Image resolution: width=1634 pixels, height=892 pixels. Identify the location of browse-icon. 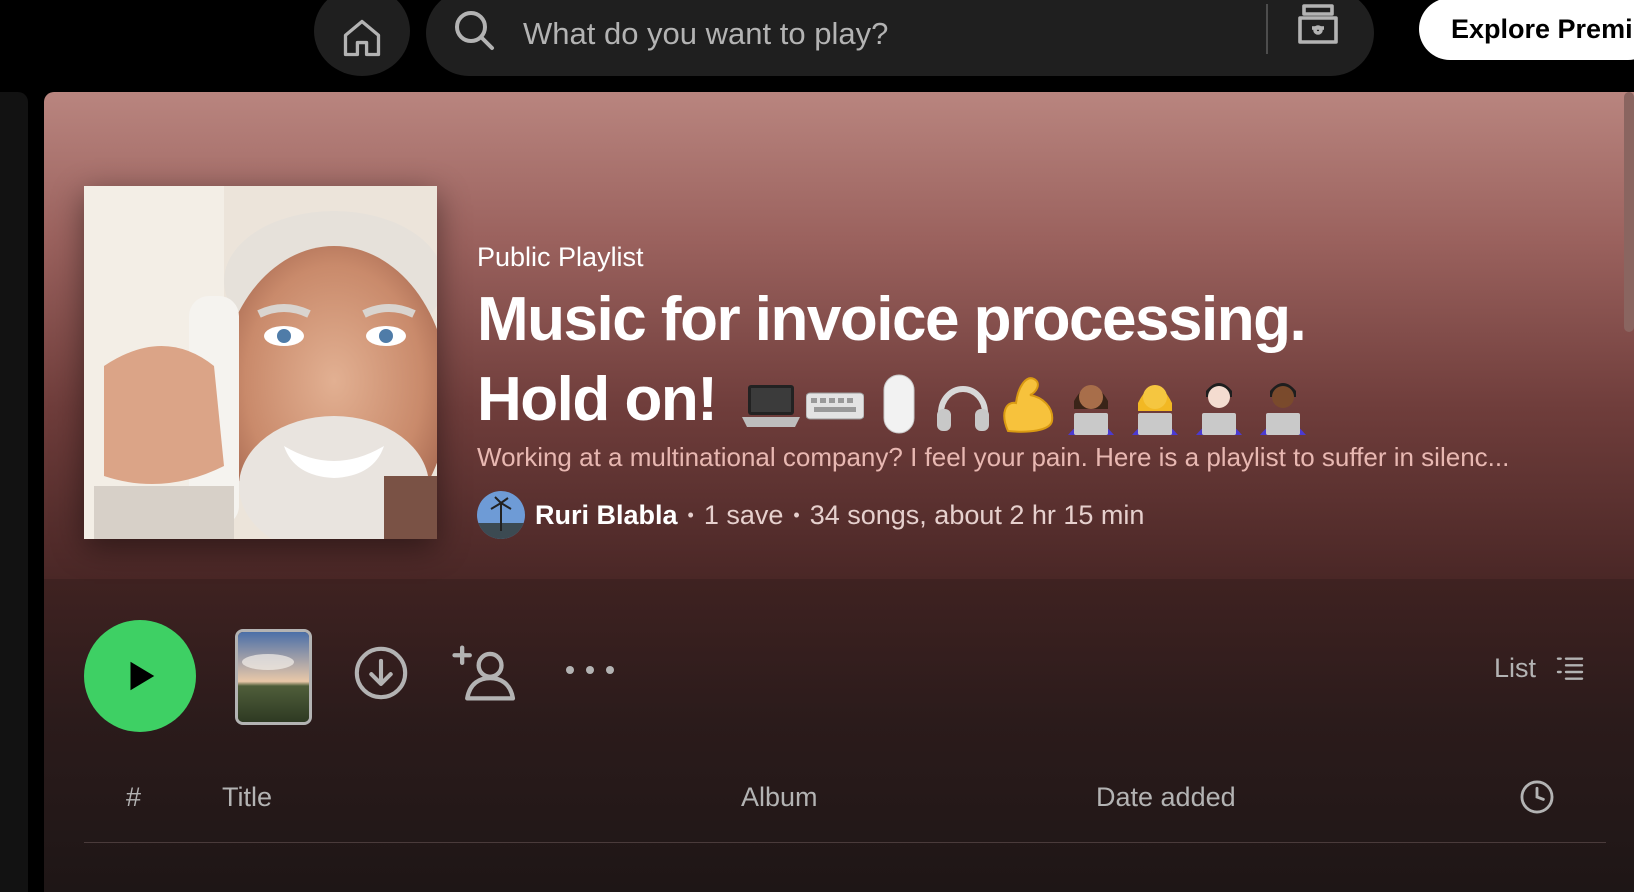
(1318, 24).